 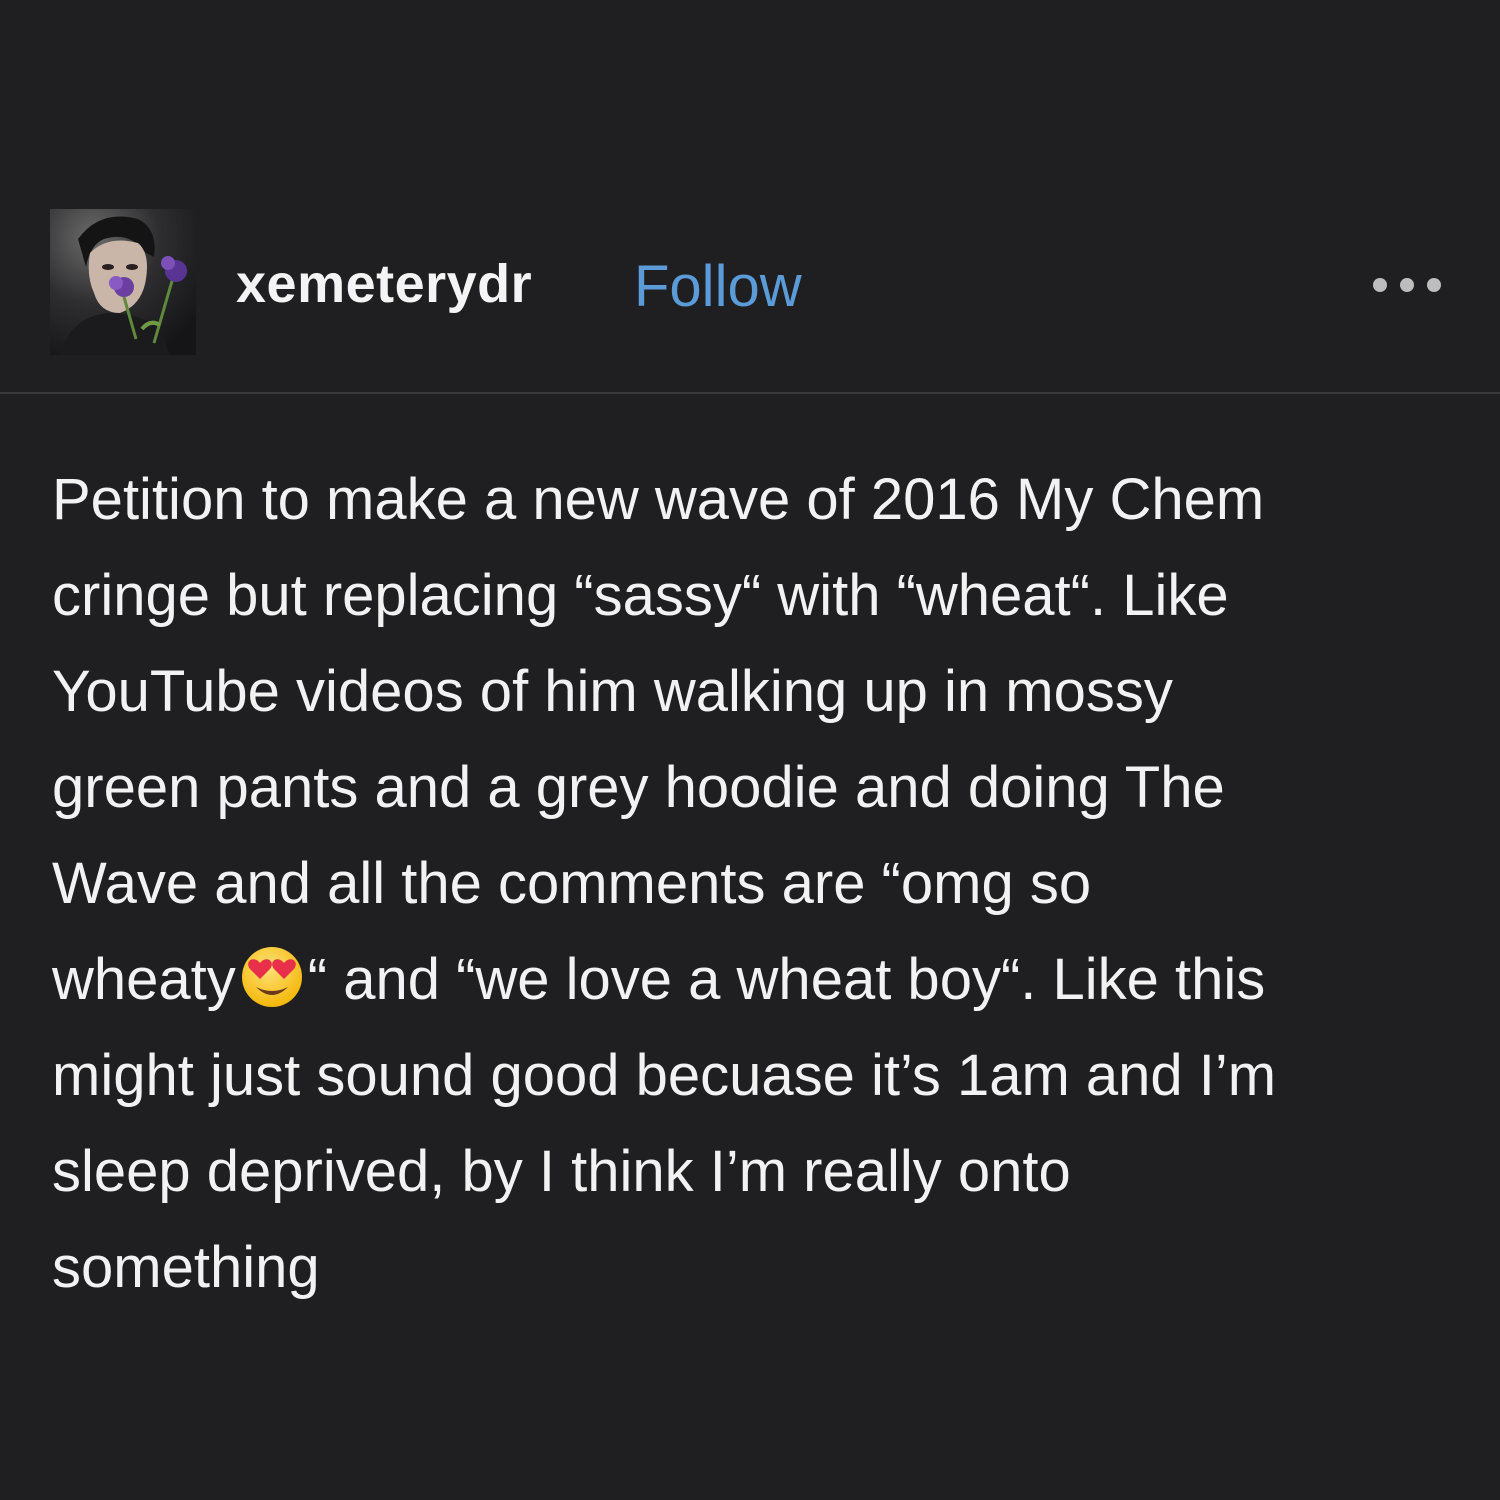 I want to click on more-options-icon, so click(x=1410, y=285).